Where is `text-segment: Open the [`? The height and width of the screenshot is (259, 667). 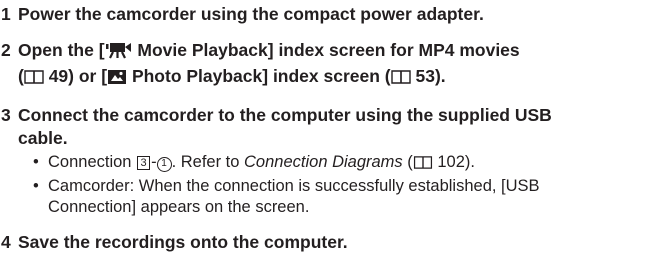
text-segment: Open the [ is located at coordinates (61, 50).